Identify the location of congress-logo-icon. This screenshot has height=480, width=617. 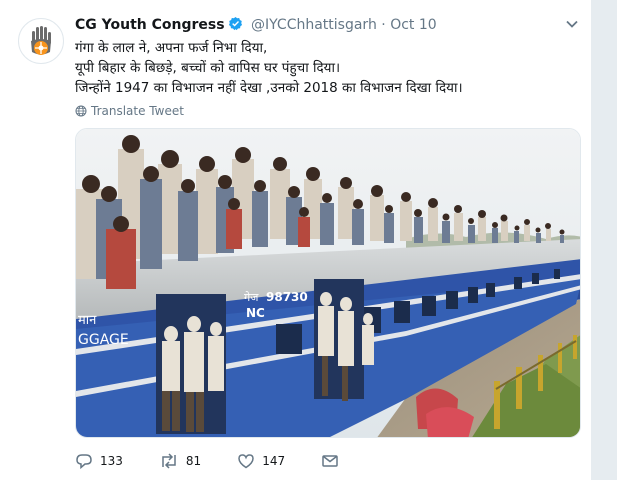
(41, 41).